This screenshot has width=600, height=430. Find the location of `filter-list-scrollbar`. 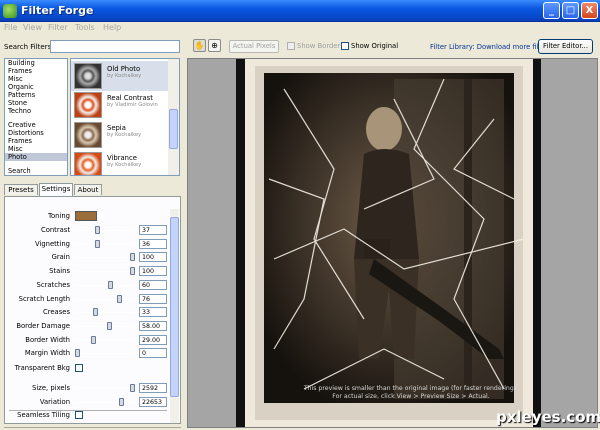

filter-list-scrollbar is located at coordinates (173, 117).